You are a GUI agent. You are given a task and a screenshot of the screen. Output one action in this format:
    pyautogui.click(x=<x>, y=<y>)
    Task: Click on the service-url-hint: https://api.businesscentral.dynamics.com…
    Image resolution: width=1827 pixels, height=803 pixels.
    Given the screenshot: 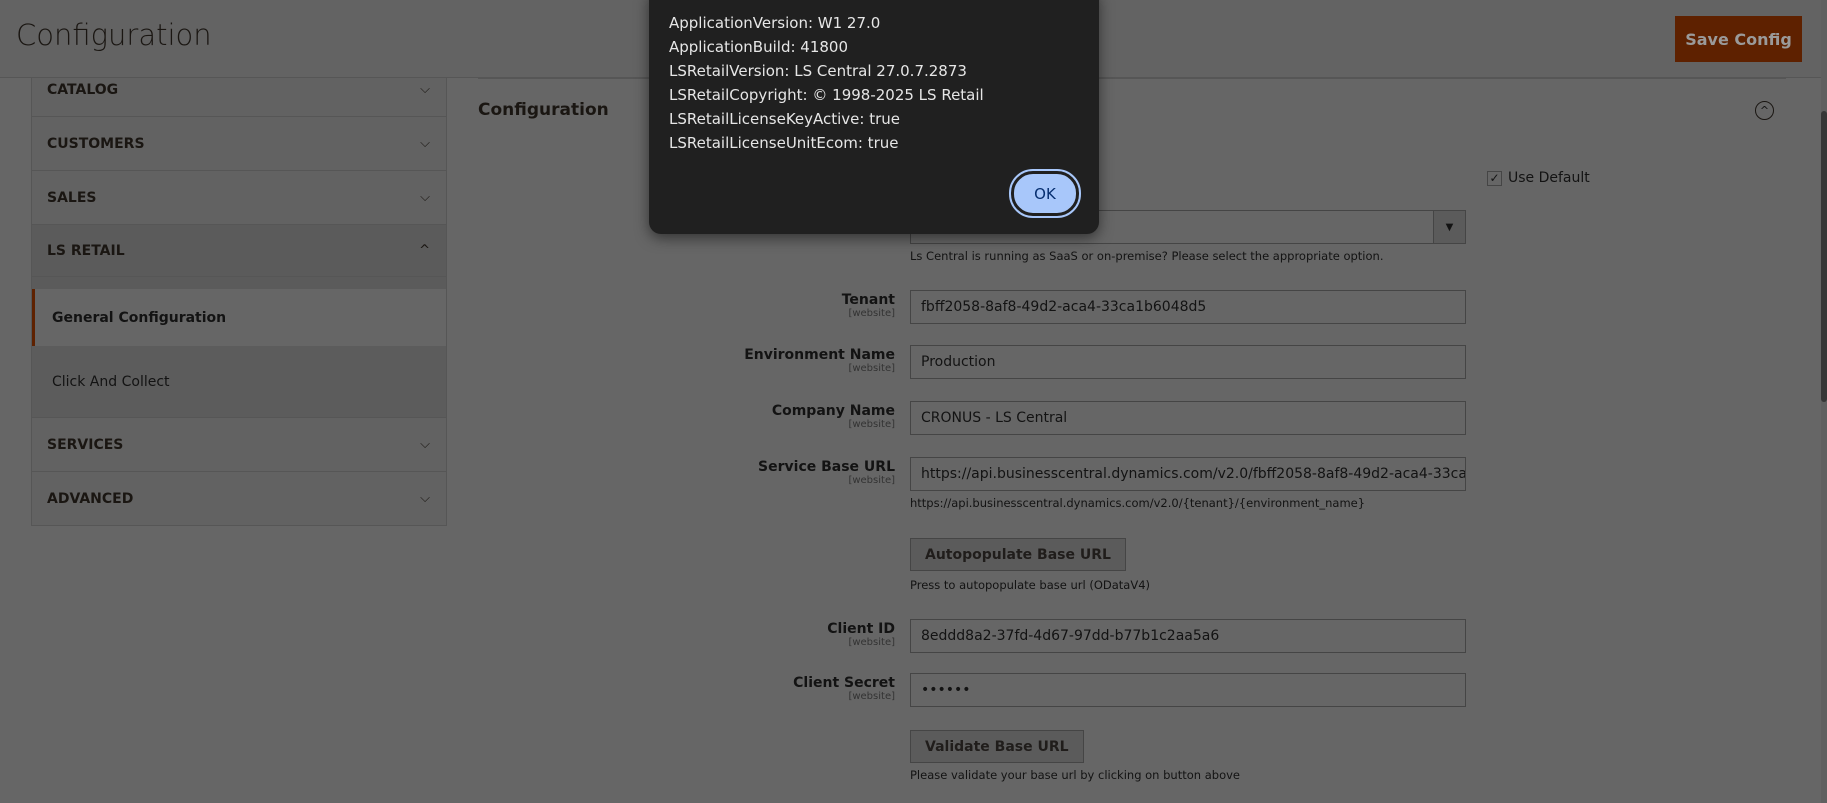 What is the action you would take?
    pyautogui.click(x=1138, y=503)
    